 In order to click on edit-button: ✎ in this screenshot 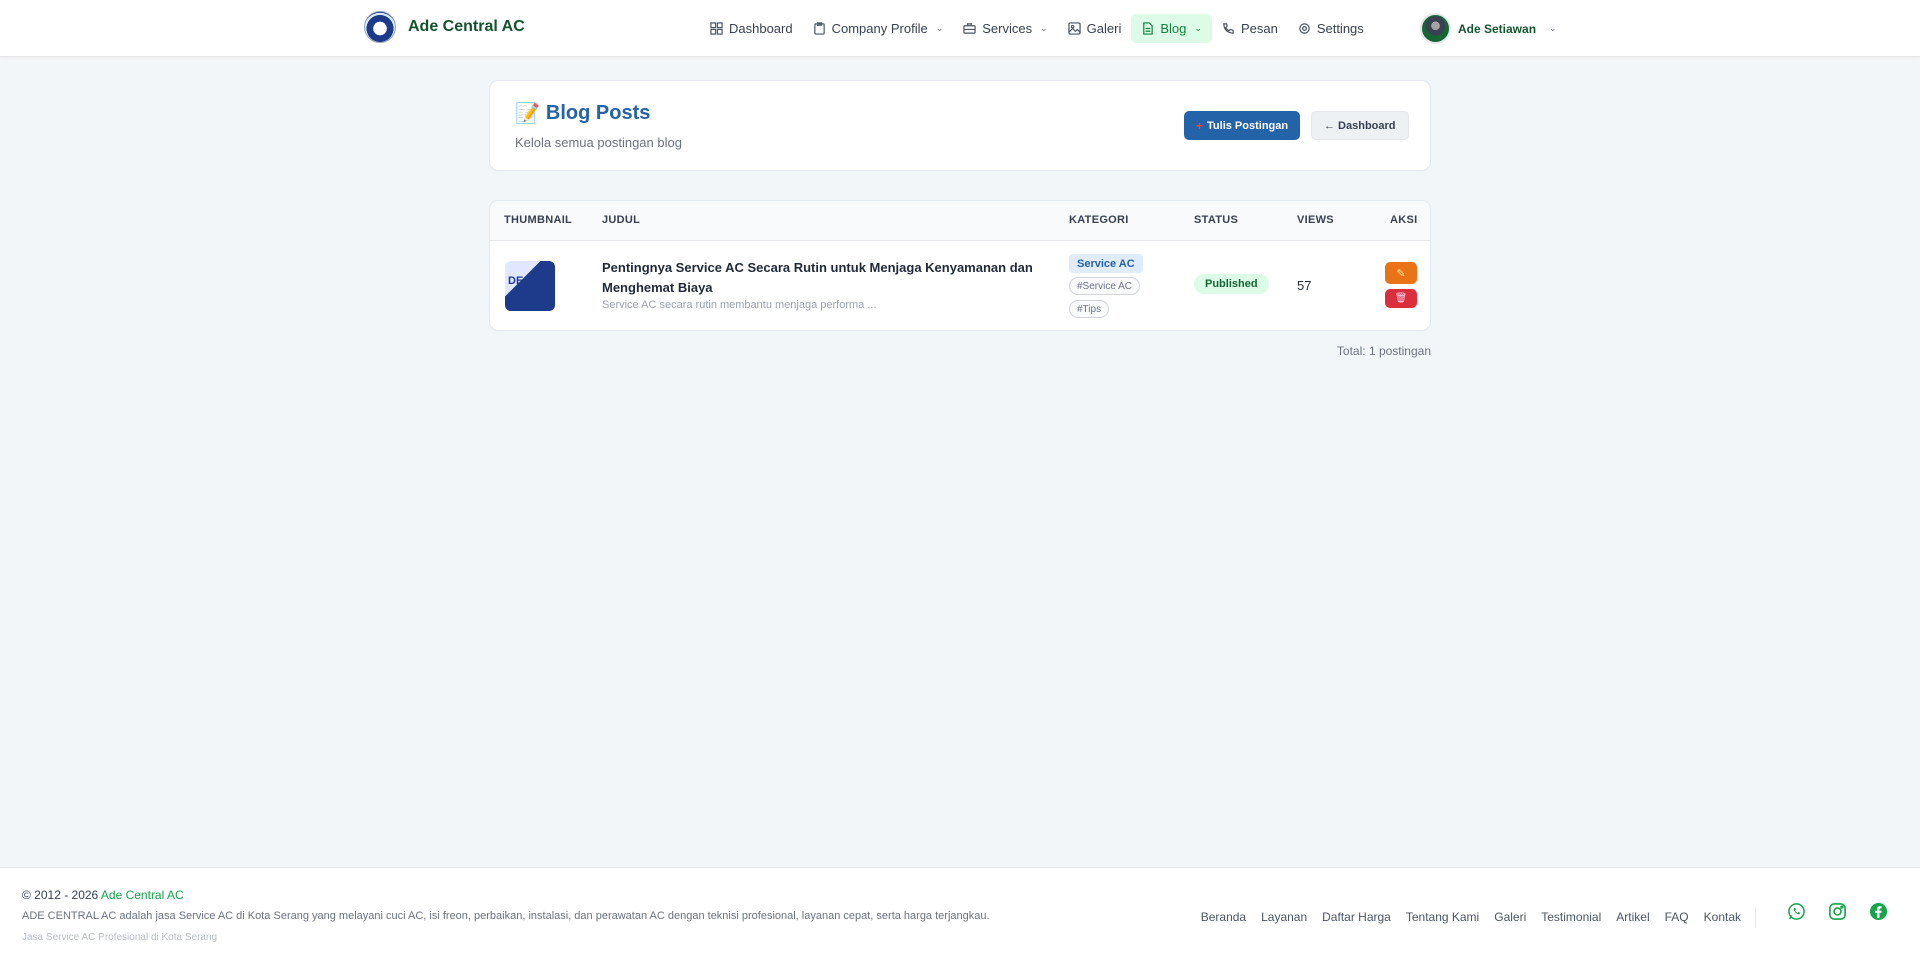, I will do `click(1401, 273)`.